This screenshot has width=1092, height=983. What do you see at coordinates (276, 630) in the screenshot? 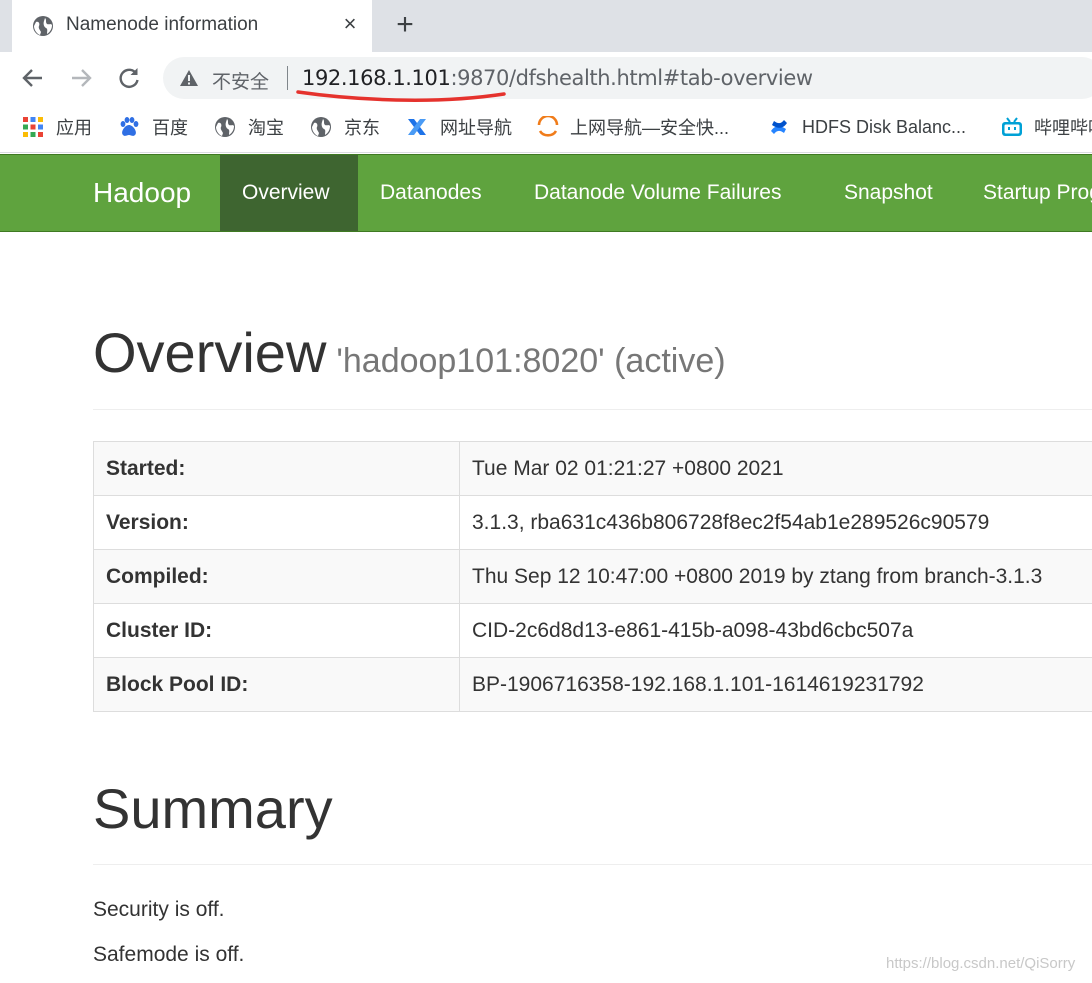
I see `row-key: Cluster ID:` at bounding box center [276, 630].